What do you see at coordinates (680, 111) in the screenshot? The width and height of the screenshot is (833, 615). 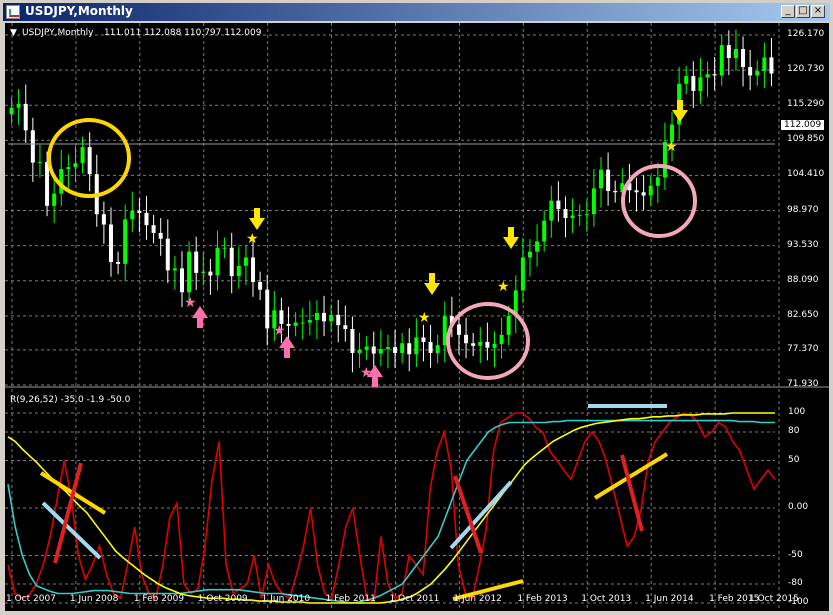 I see `yellow-down-arrow-icon` at bounding box center [680, 111].